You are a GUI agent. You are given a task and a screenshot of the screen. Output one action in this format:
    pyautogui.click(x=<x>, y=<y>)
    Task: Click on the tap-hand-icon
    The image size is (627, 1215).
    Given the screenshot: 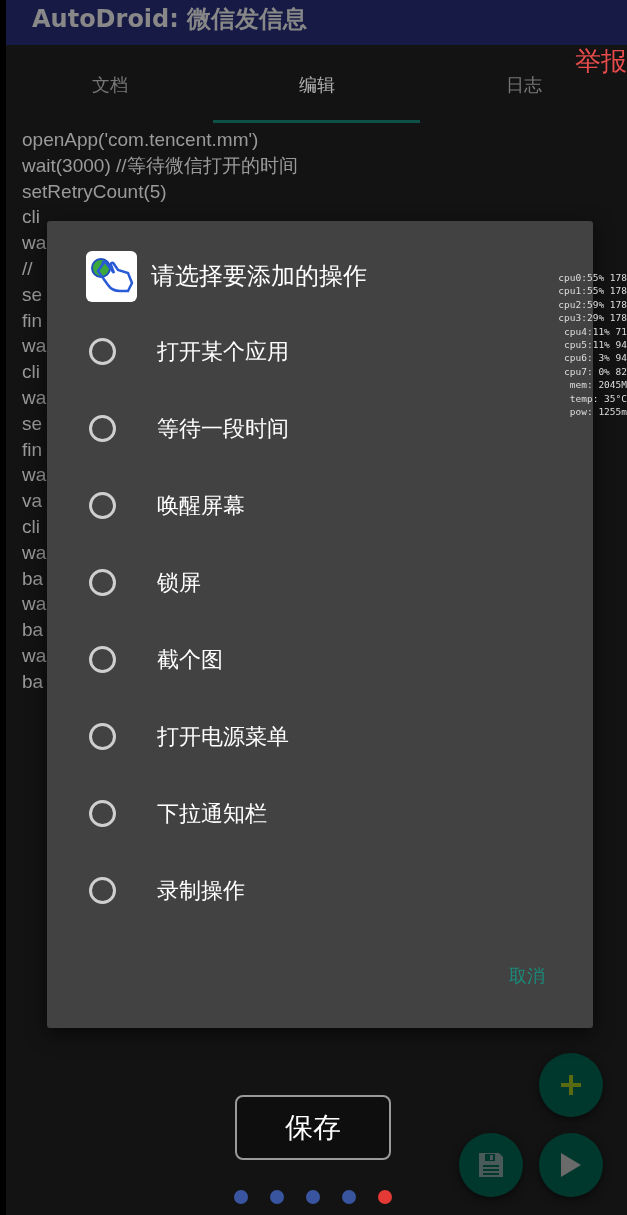 What is the action you would take?
    pyautogui.click(x=111, y=276)
    